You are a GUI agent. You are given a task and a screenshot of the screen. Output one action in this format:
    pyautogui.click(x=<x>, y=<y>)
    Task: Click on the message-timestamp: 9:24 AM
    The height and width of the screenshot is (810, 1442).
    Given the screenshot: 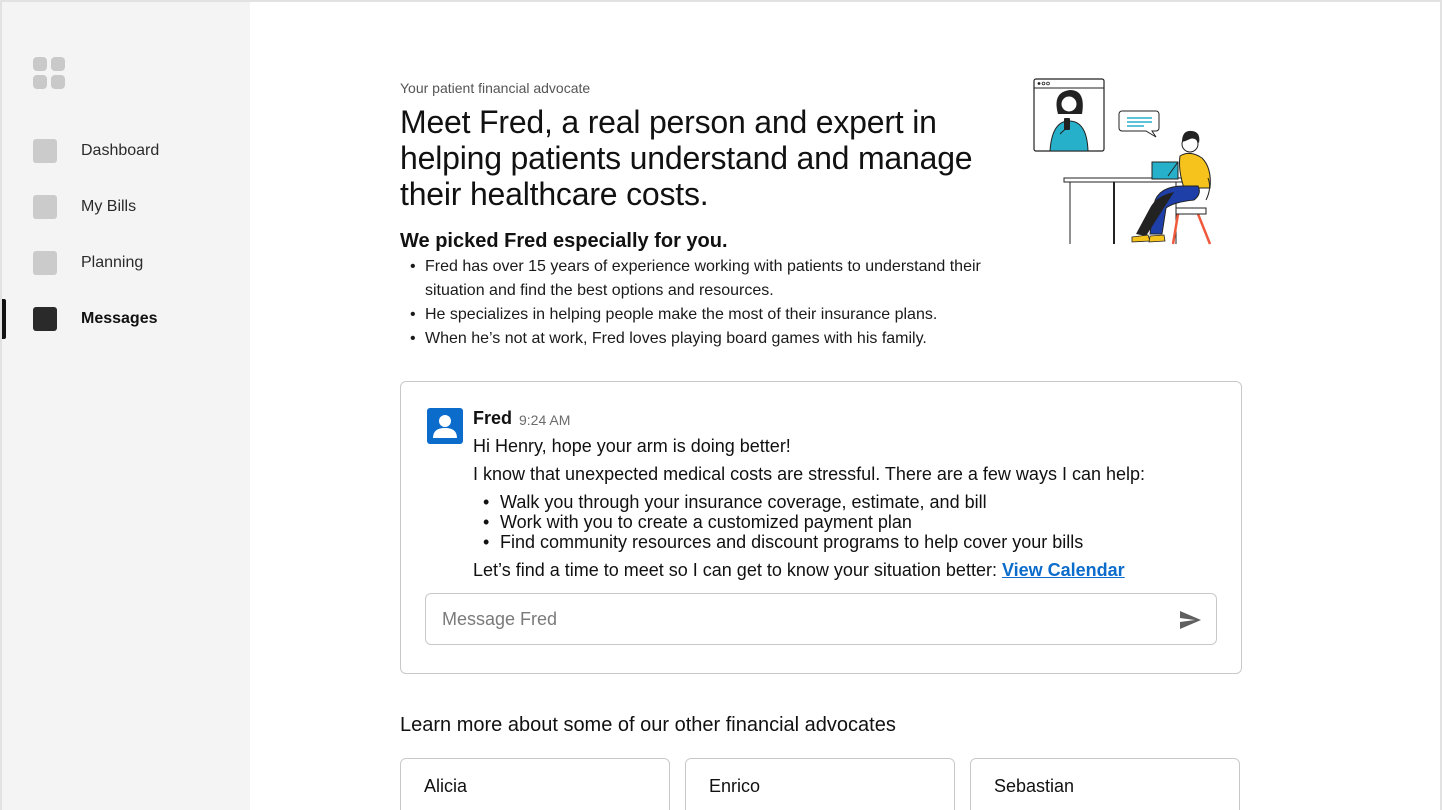 What is the action you would take?
    pyautogui.click(x=545, y=420)
    